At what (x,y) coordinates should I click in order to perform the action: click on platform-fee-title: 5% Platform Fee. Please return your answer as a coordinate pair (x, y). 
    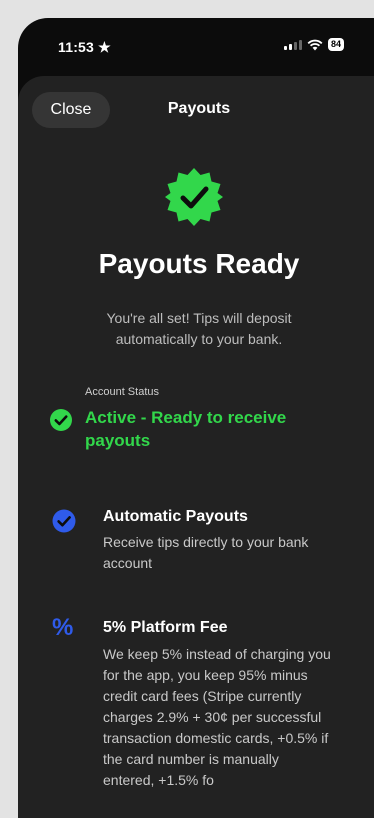
    Looking at the image, I should click on (165, 627).